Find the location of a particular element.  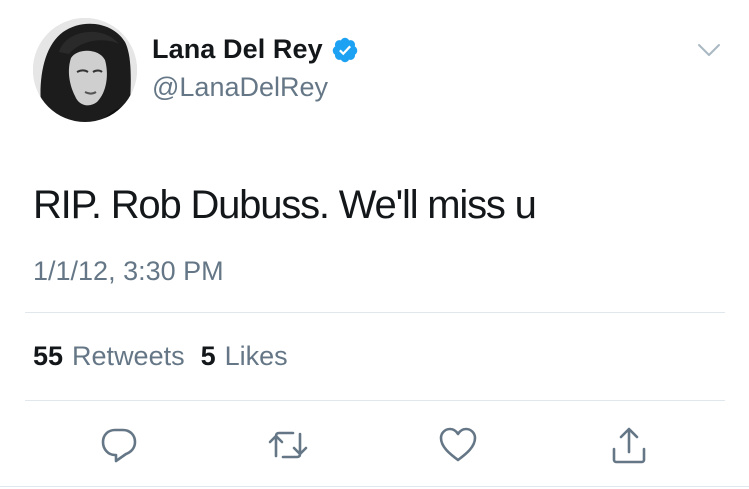

likes-stat: 5 Likes is located at coordinates (244, 356).